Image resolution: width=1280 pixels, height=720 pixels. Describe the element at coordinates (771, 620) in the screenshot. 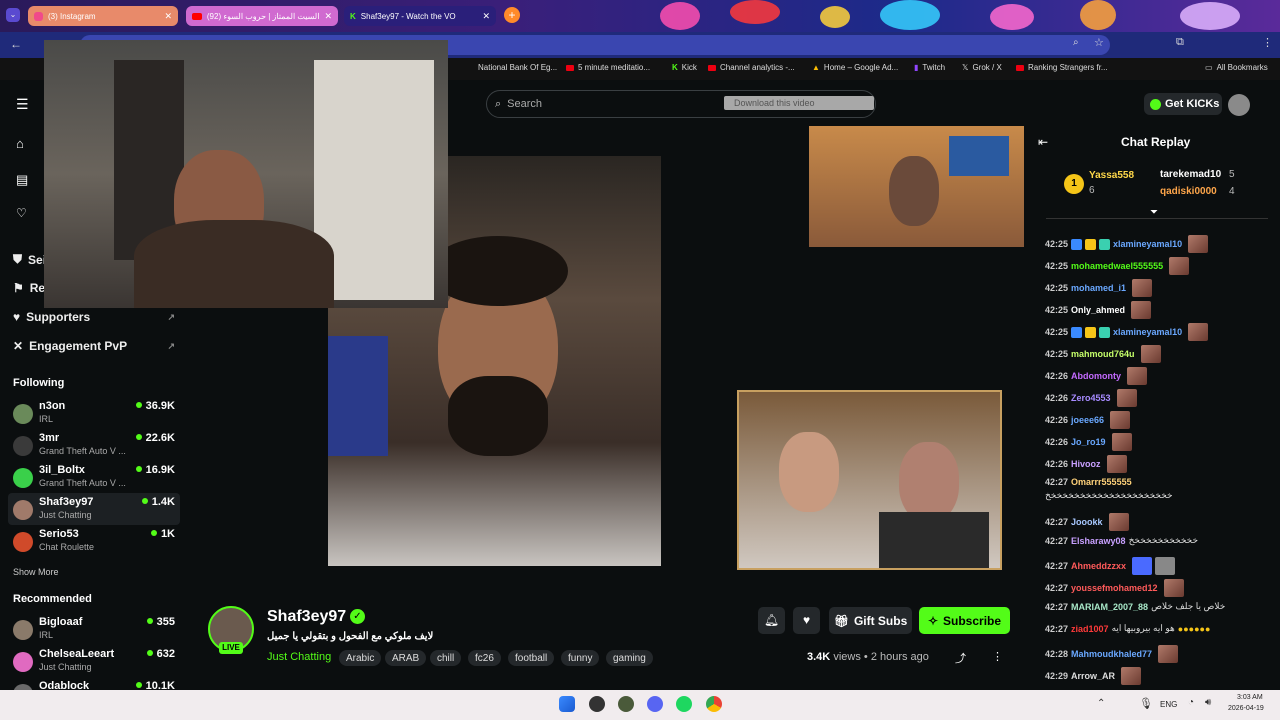

I see `notification-bell-button: 🔔︎` at that location.